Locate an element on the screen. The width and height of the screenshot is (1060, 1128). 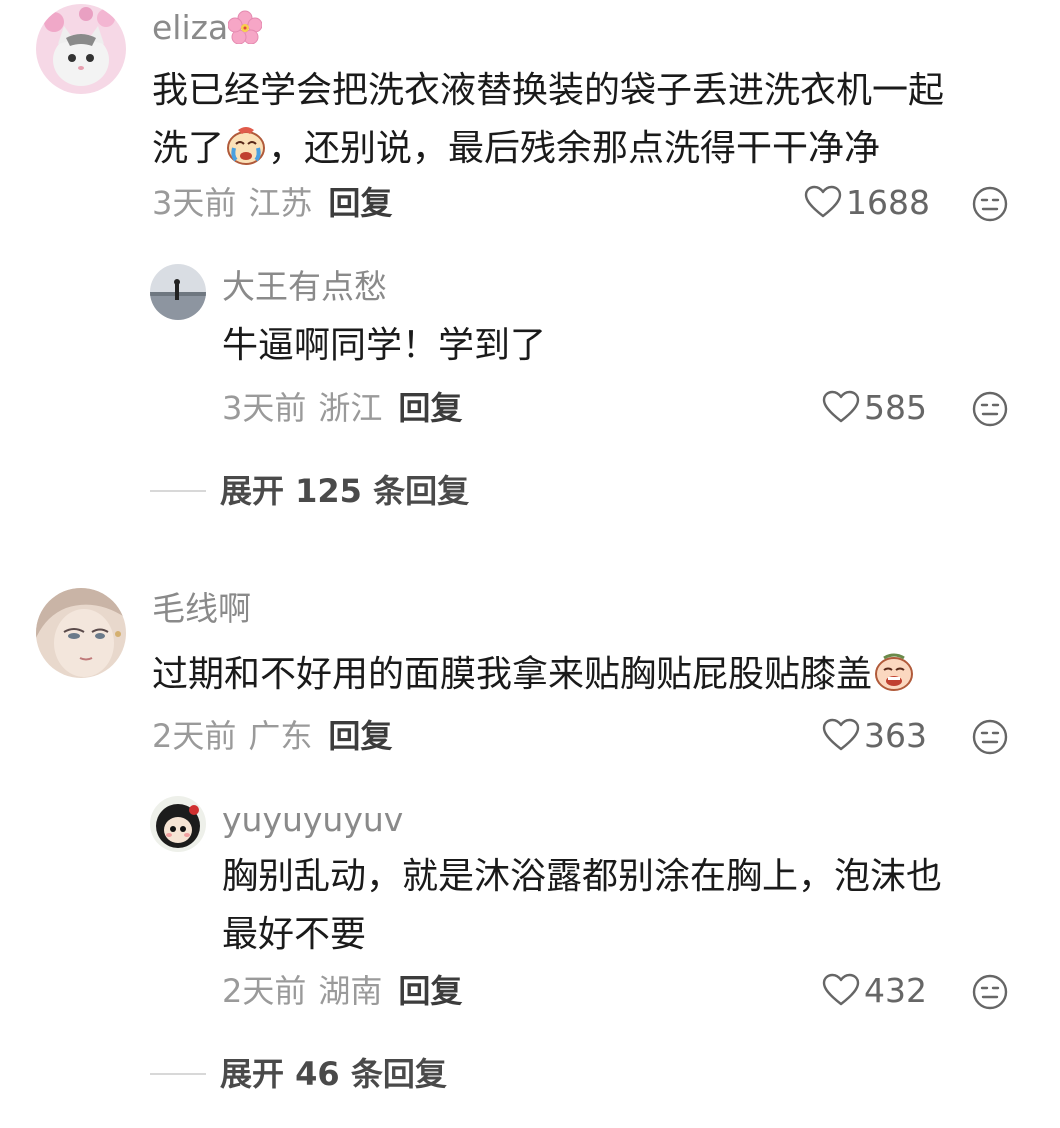
comment-text-fragment: ，还别说，最后残余那点洗得干干净净 is located at coordinates (574, 148).